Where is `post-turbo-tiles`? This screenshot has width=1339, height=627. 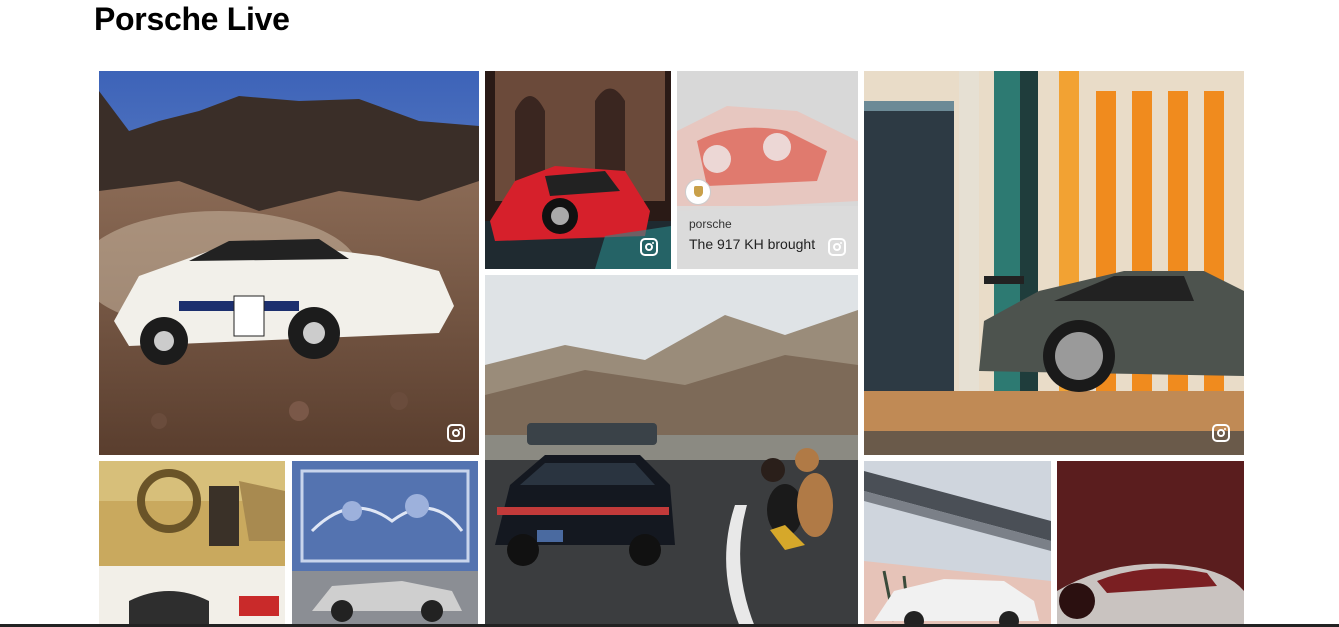 post-turbo-tiles is located at coordinates (385, 544).